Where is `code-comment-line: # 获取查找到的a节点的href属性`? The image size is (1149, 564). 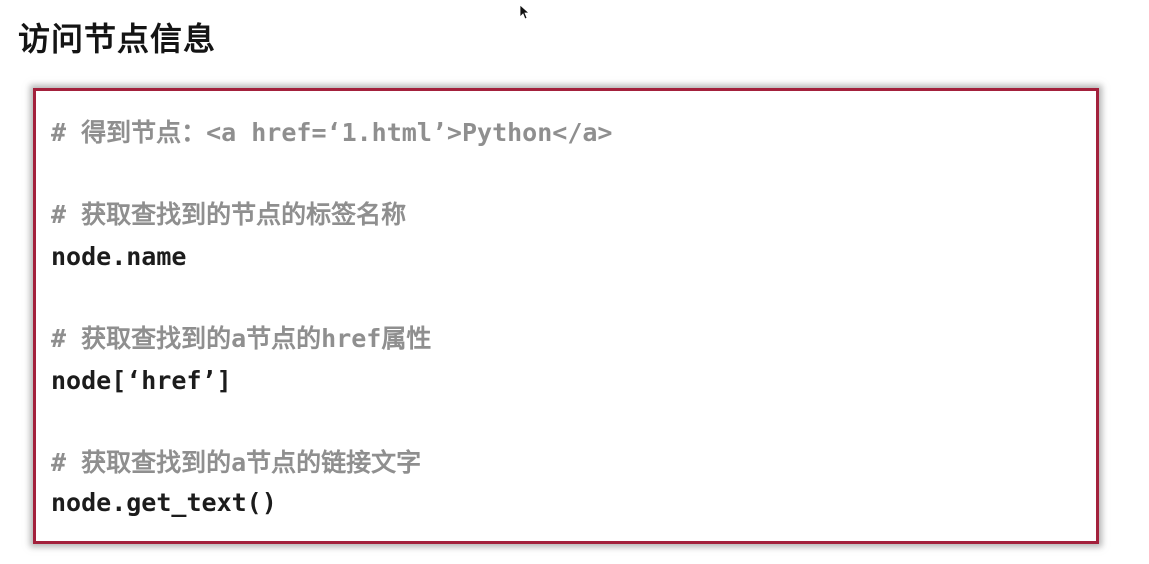
code-comment-line: # 获取查找到的a节点的href属性 is located at coordinates (241, 338).